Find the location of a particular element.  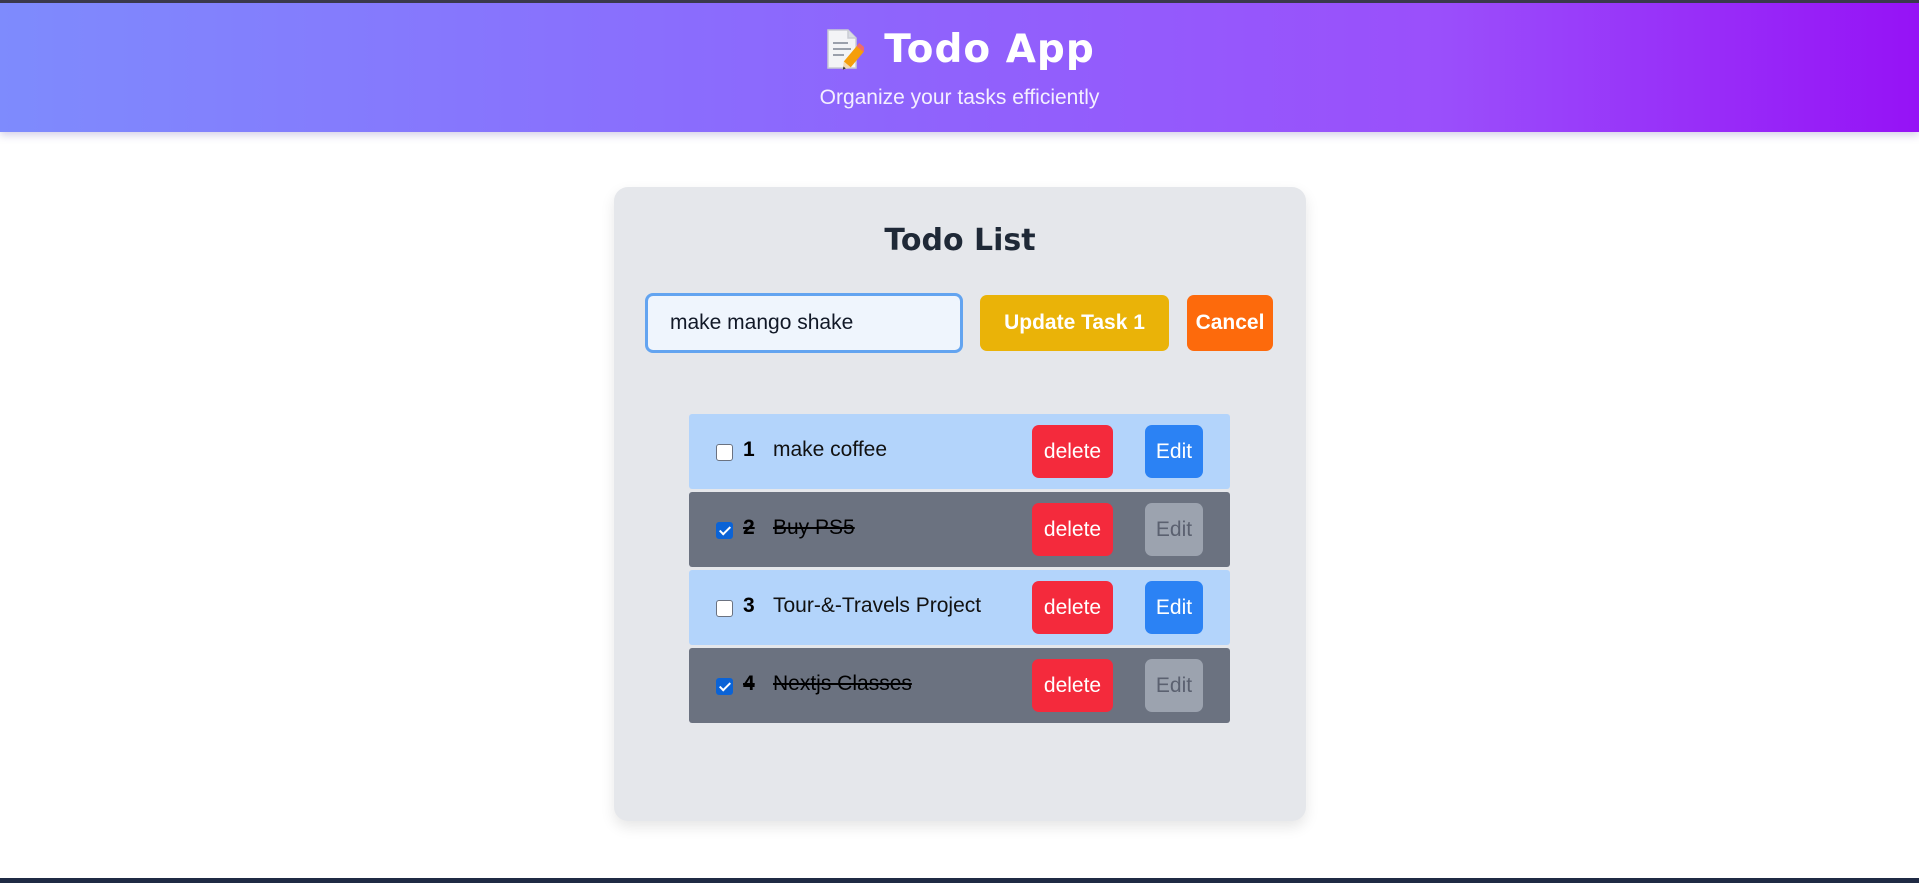

cancel-button: Cancel is located at coordinates (1230, 323).